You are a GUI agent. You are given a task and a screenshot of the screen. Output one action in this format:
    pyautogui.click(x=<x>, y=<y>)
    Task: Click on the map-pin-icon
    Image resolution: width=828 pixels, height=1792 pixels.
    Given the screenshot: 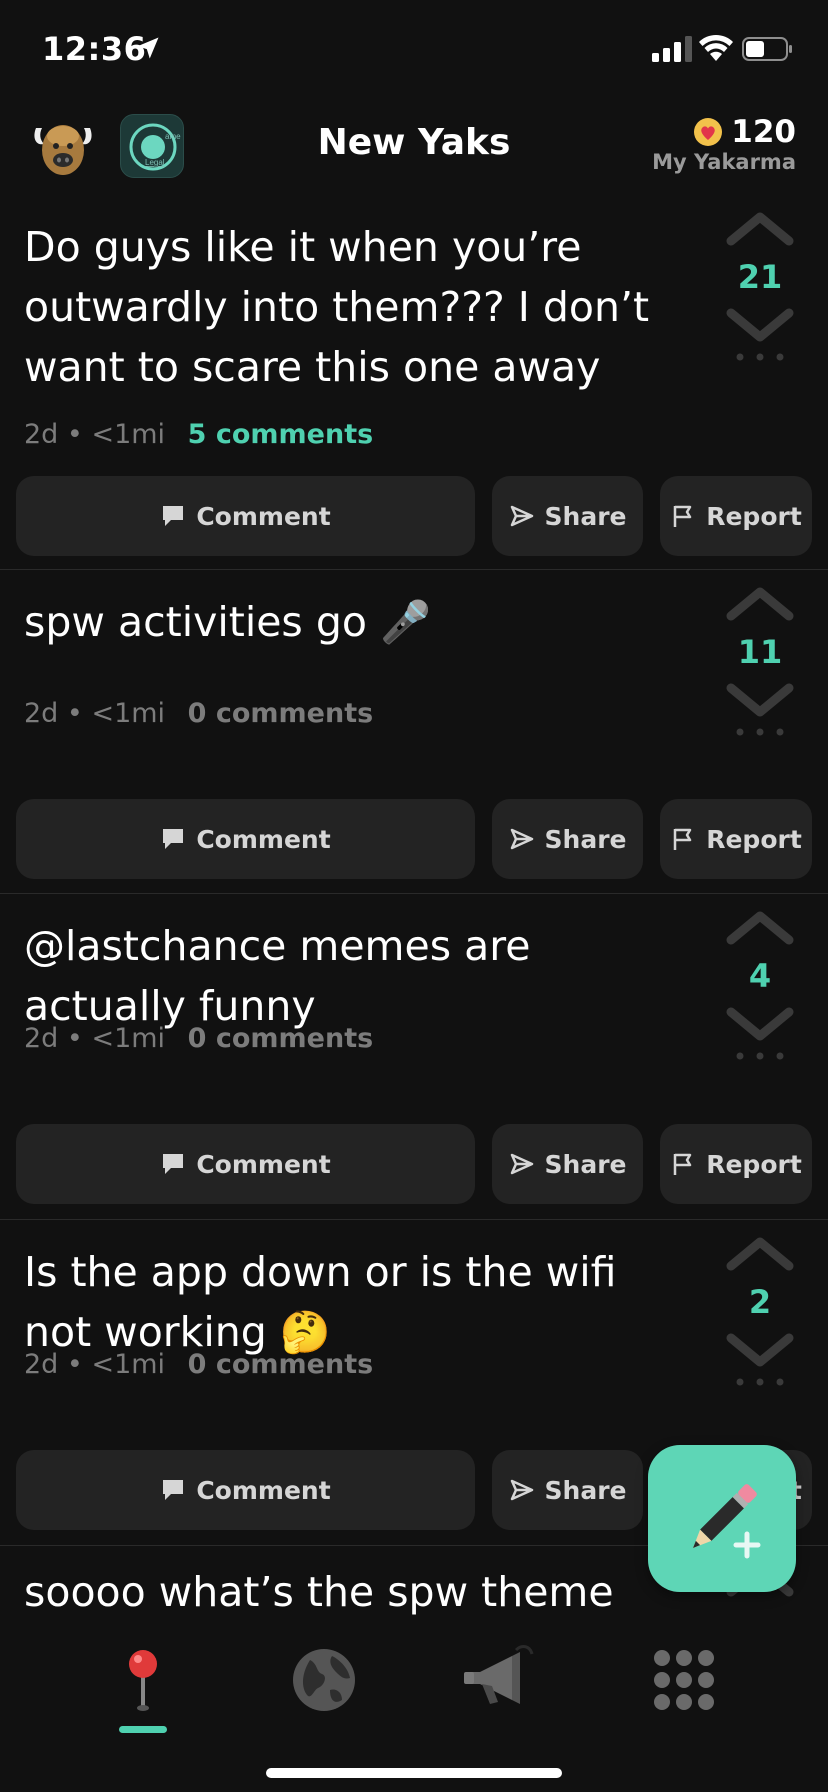 What is the action you would take?
    pyautogui.click(x=143, y=1680)
    